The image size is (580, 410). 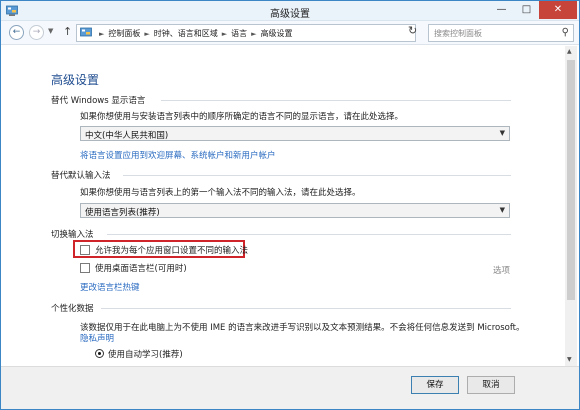 I want to click on breadcrumb-item: 高级设置, so click(x=277, y=33).